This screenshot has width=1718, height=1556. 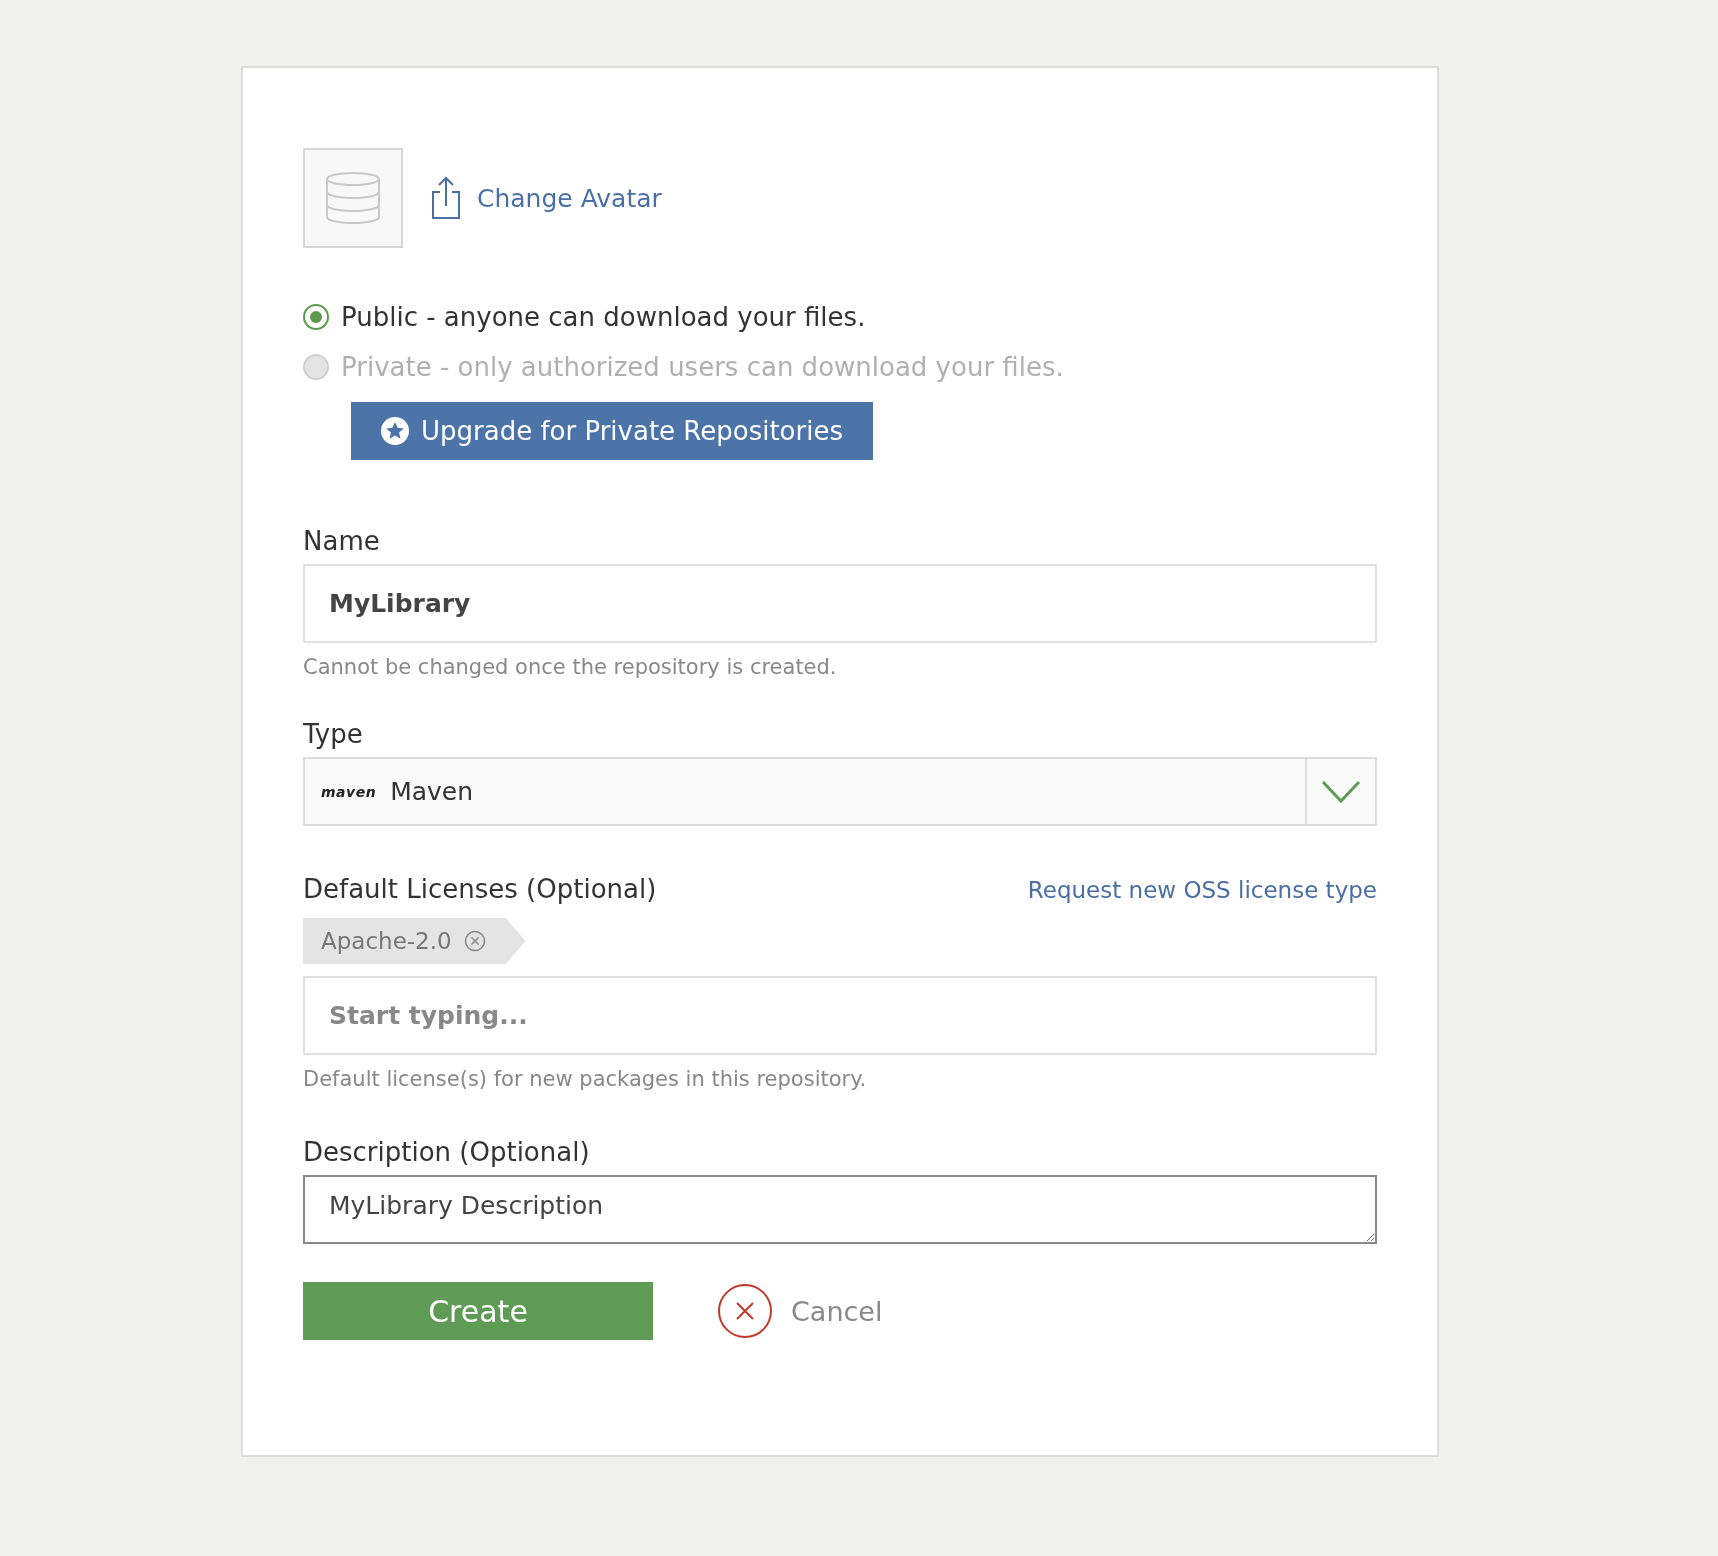 What do you see at coordinates (386, 941) in the screenshot?
I see `tag-label: Apache-2.0` at bounding box center [386, 941].